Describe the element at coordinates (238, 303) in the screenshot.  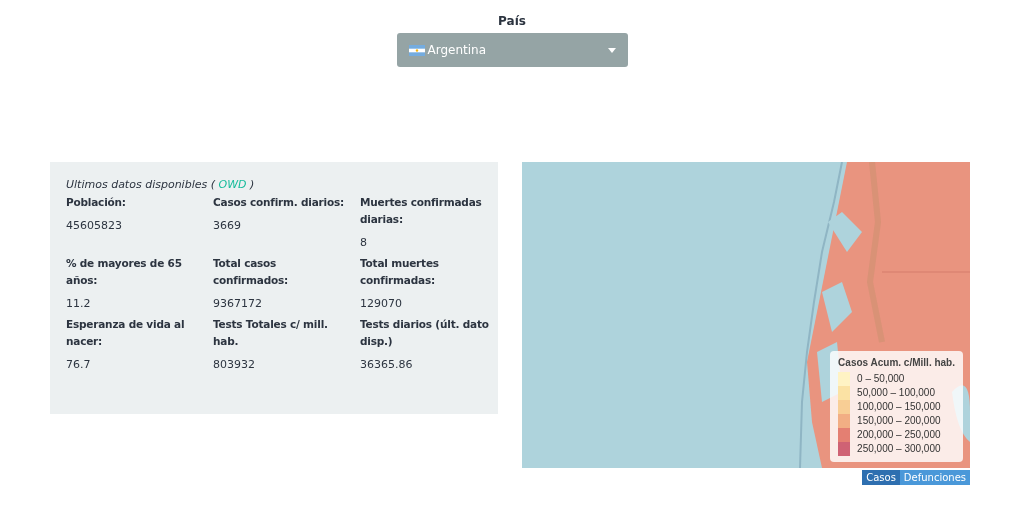
I see `stat-value: 9367172` at that location.